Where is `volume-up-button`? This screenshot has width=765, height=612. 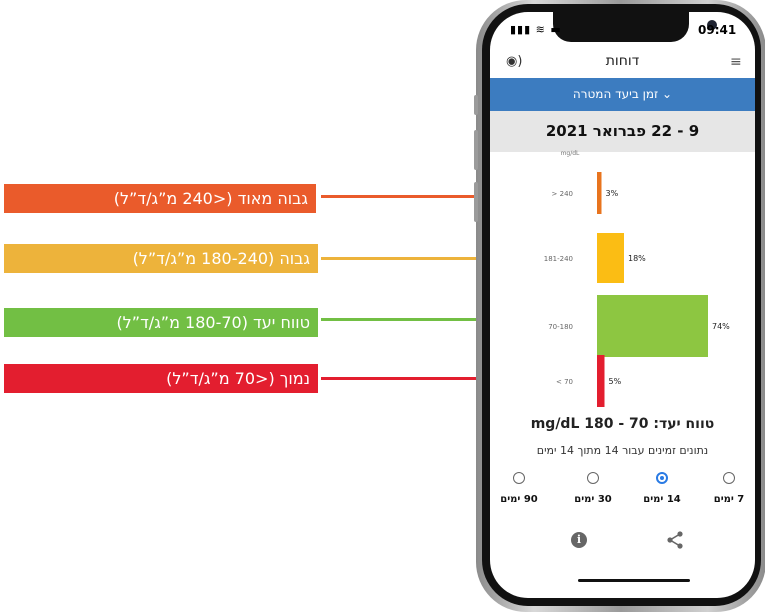 volume-up-button is located at coordinates (476, 150).